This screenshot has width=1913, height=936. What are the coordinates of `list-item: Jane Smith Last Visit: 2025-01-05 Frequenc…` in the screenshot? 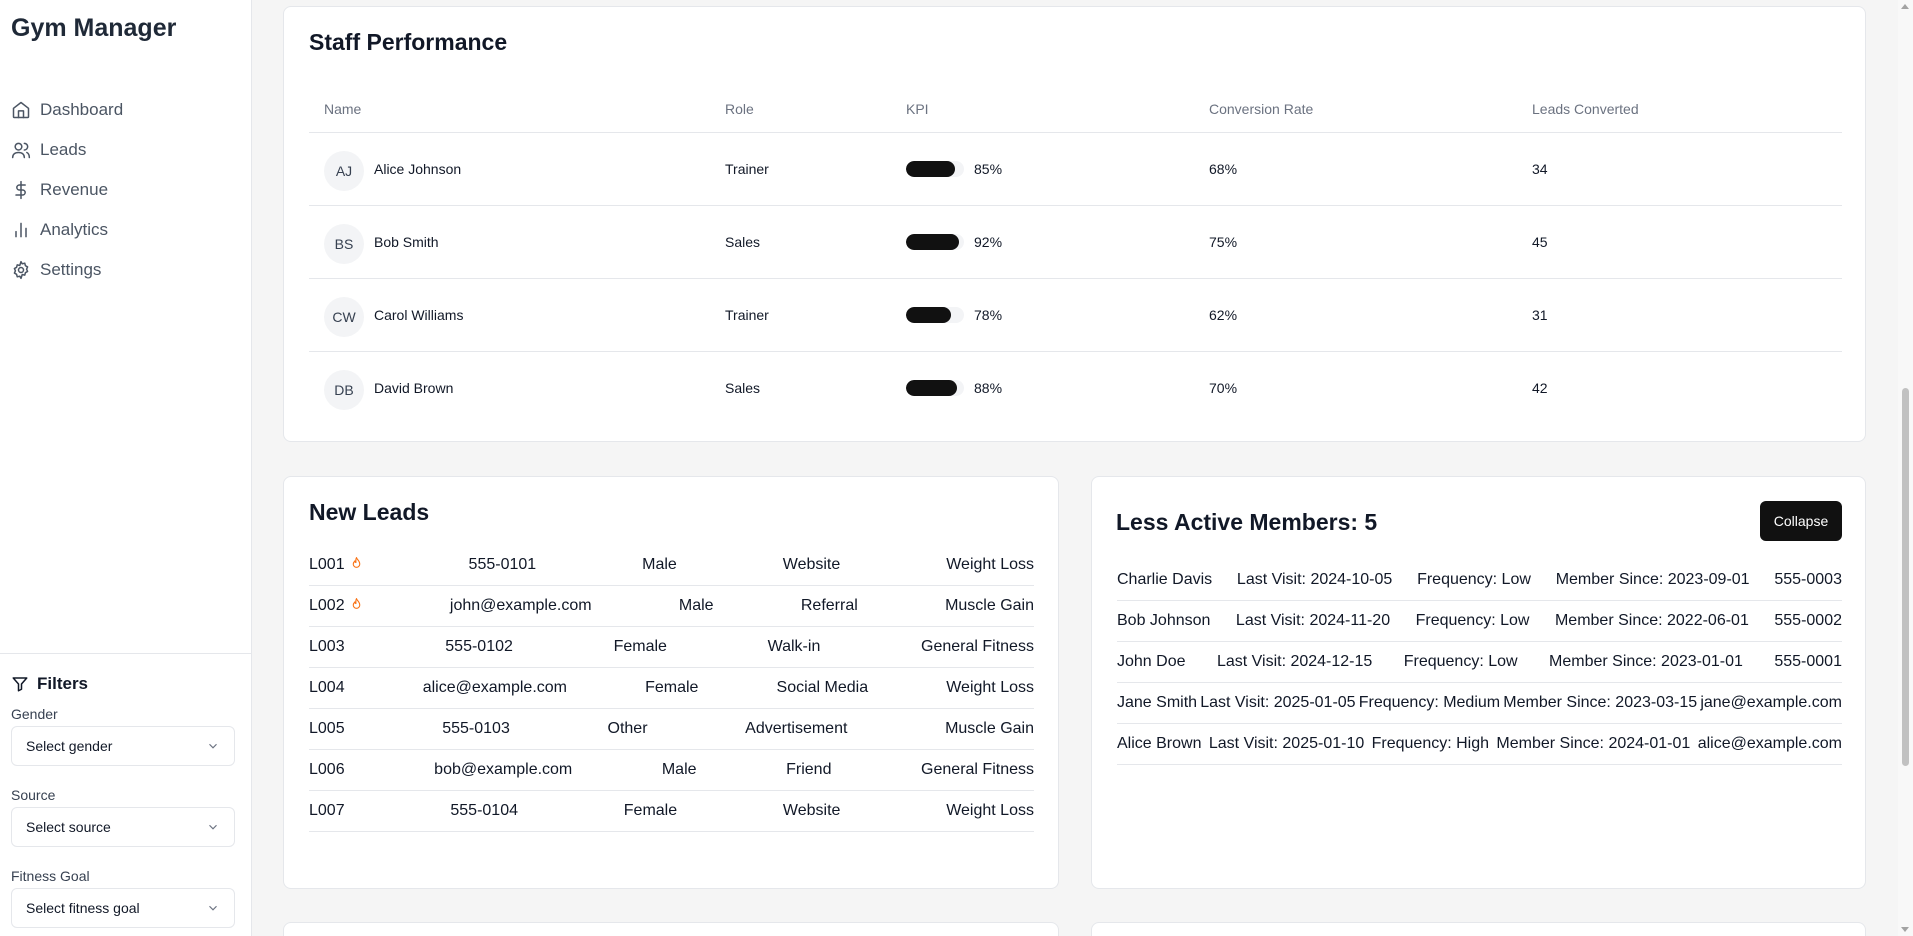 It's located at (1479, 703).